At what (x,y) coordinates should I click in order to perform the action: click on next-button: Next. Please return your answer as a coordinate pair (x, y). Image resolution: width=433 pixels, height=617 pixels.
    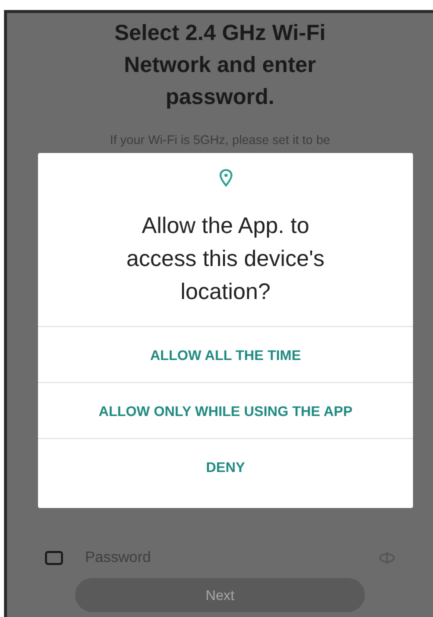
    Looking at the image, I should click on (220, 595).